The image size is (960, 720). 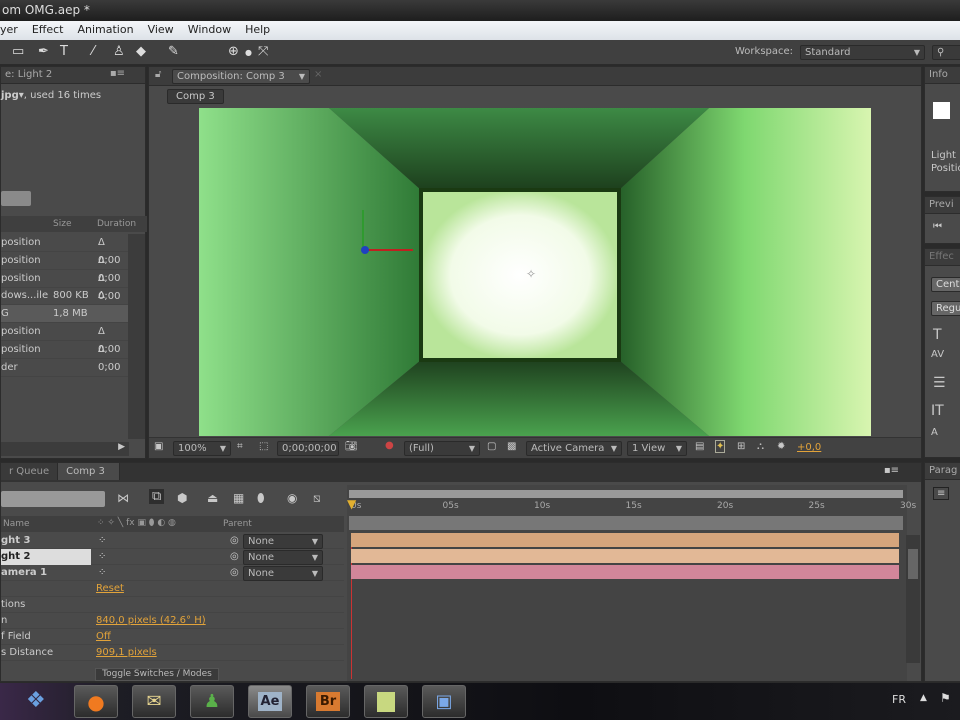 I want to click on scroll-right-icon: ▶, so click(x=121, y=447).